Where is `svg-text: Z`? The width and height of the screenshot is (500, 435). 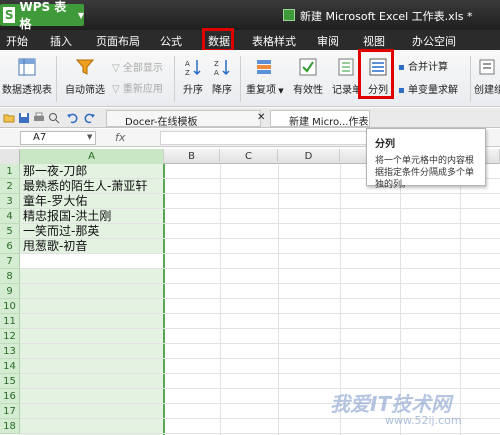
svg-text: Z is located at coordinates (187, 72).